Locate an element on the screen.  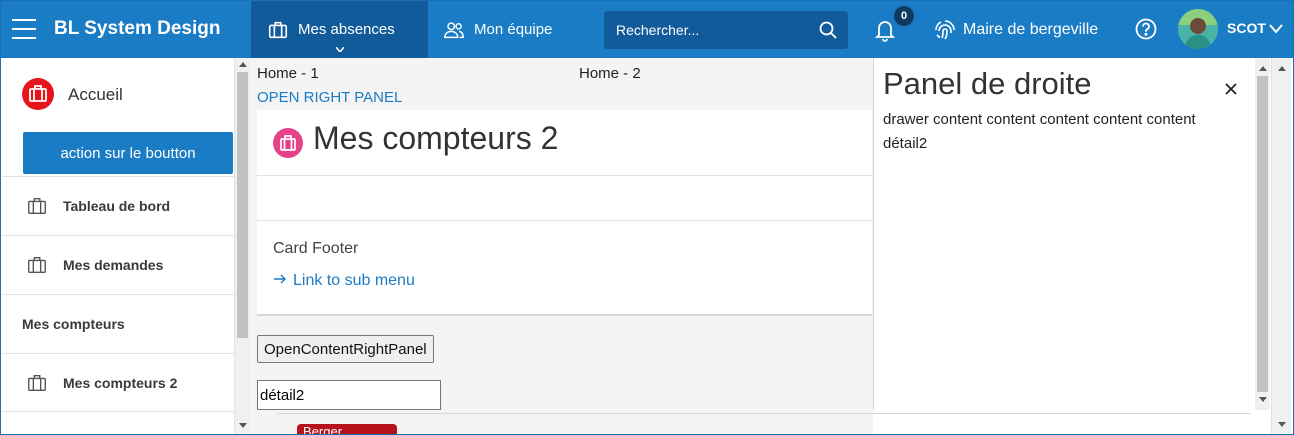
bottom-chip: Berger is located at coordinates (347, 429).